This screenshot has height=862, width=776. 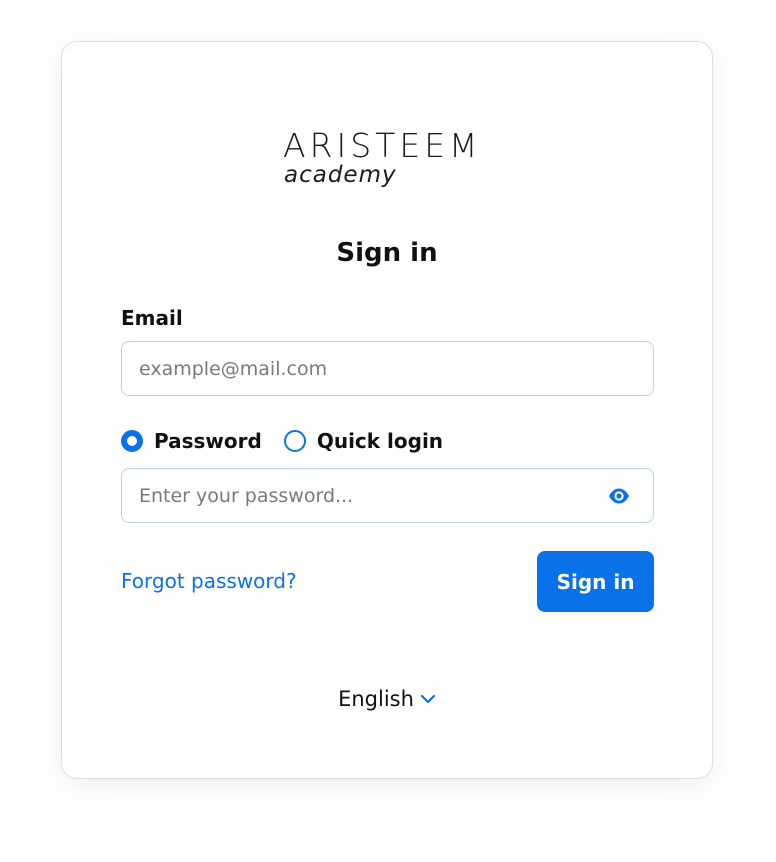 What do you see at coordinates (132, 441) in the screenshot?
I see `password-mode-radio` at bounding box center [132, 441].